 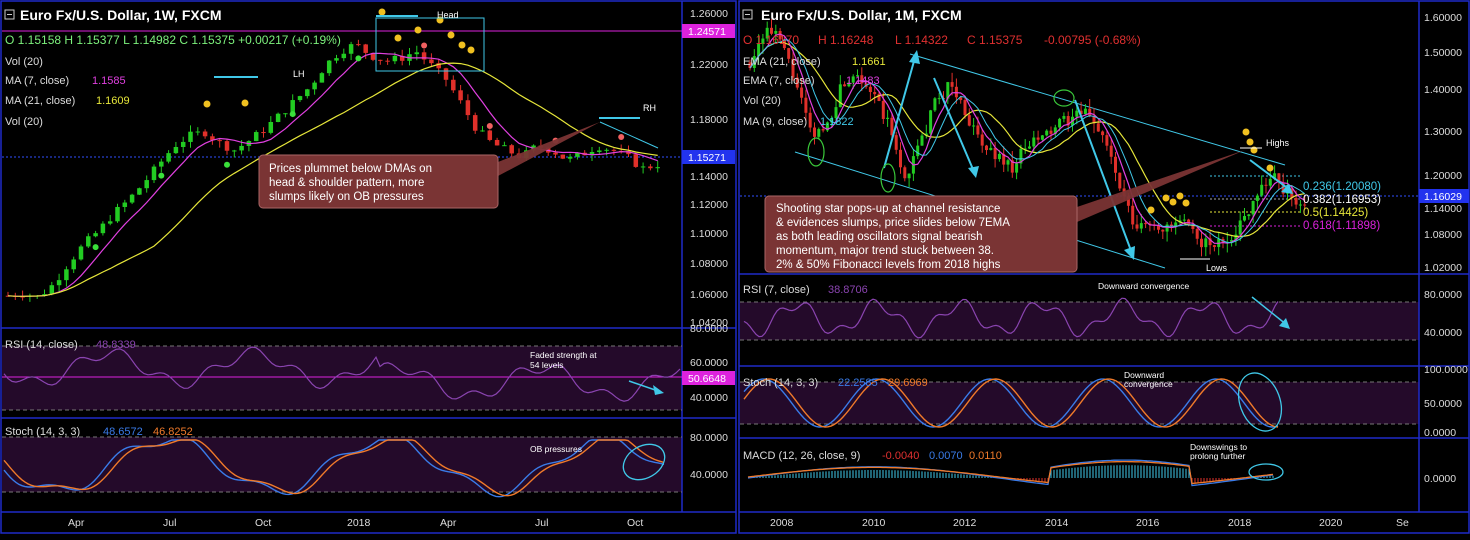 I want to click on right-macd-label: MACD (12, 26, close, 9), so click(x=801, y=456).